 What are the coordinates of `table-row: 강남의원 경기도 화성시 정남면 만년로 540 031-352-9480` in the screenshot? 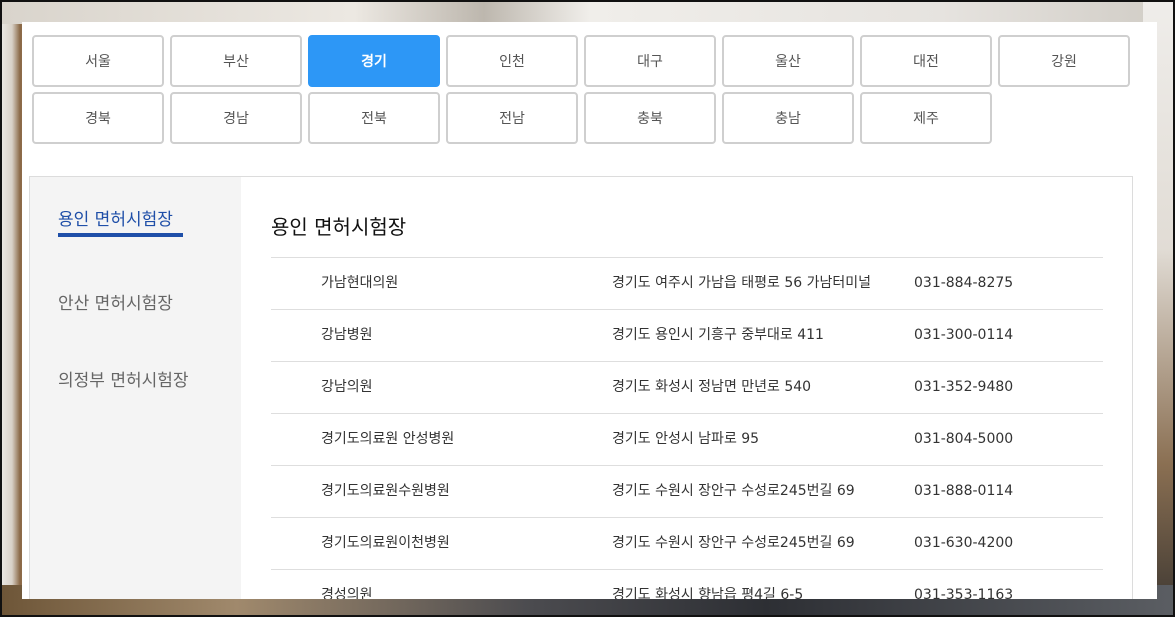 It's located at (687, 388).